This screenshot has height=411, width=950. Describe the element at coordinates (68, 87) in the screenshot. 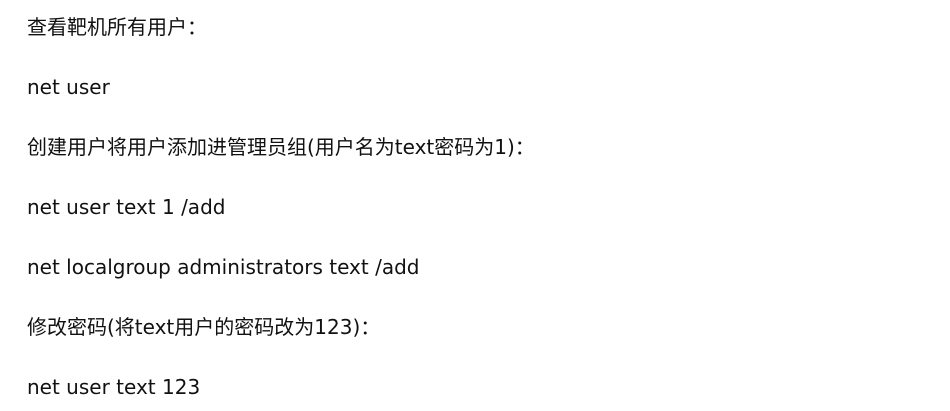

I see `command-net-user: net user` at that location.